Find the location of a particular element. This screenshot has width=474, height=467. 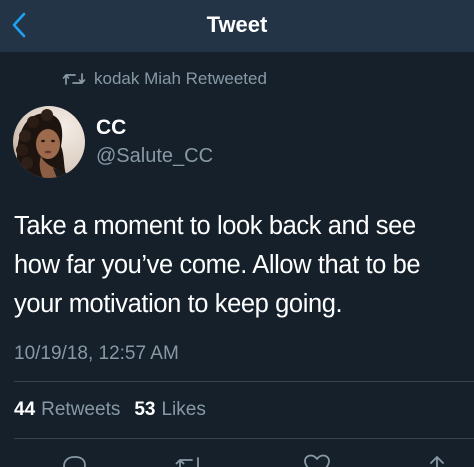

likes-stat: 53 Likes is located at coordinates (170, 410).